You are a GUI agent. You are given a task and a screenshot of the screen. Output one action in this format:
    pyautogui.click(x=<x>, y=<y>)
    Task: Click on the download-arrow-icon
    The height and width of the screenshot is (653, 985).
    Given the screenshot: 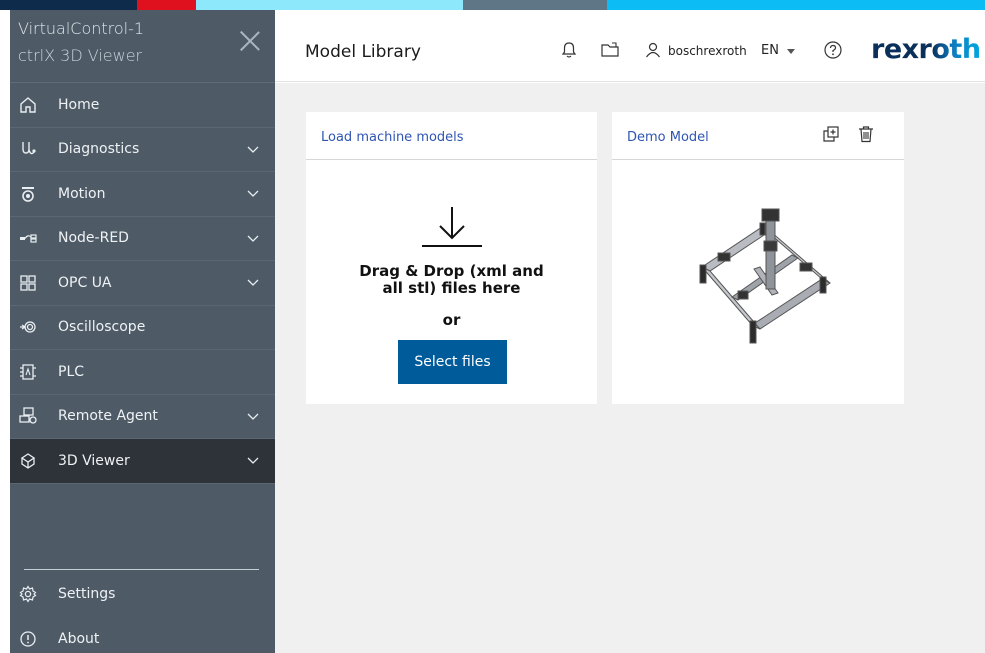 What is the action you would take?
    pyautogui.click(x=452, y=229)
    